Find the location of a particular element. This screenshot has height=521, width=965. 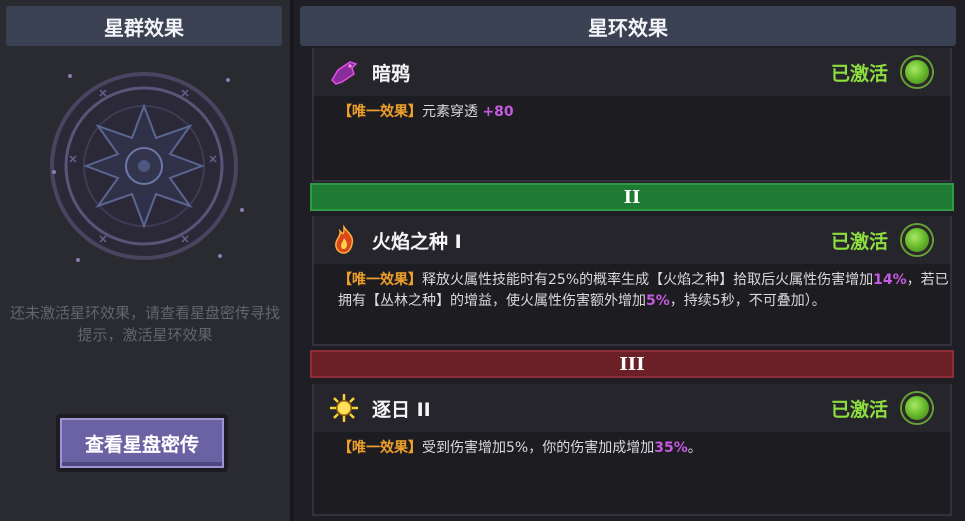

effect-header: 火焰之种 I 已激活 is located at coordinates (632, 240).